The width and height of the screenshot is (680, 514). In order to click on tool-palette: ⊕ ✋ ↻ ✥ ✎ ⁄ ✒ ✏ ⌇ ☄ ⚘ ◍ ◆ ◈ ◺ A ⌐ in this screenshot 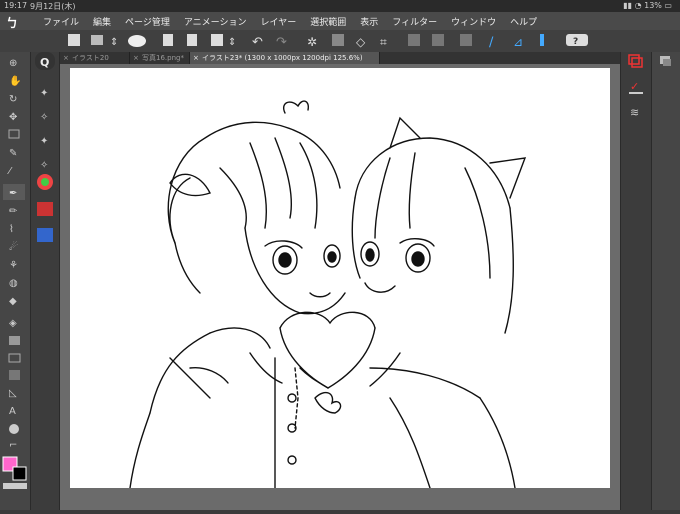, I will do `click(15, 281)`.